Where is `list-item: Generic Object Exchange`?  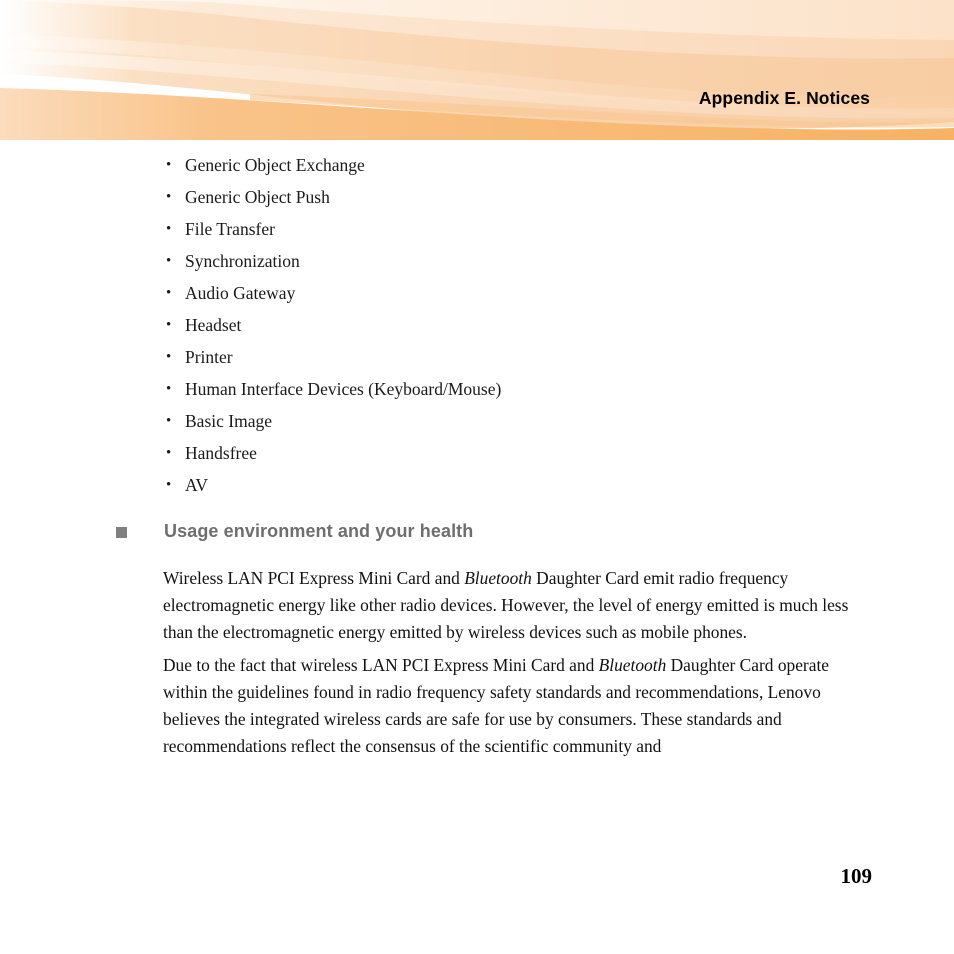
list-item: Generic Object Exchange is located at coordinates (332, 165).